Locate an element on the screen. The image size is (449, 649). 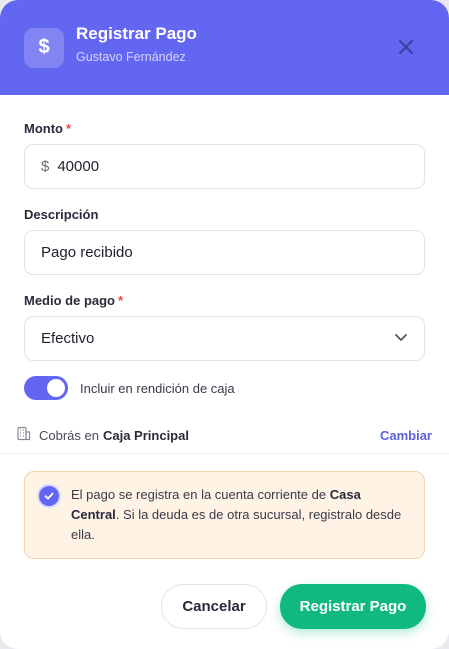
change-cash-box-link: Cambiar is located at coordinates (406, 435).